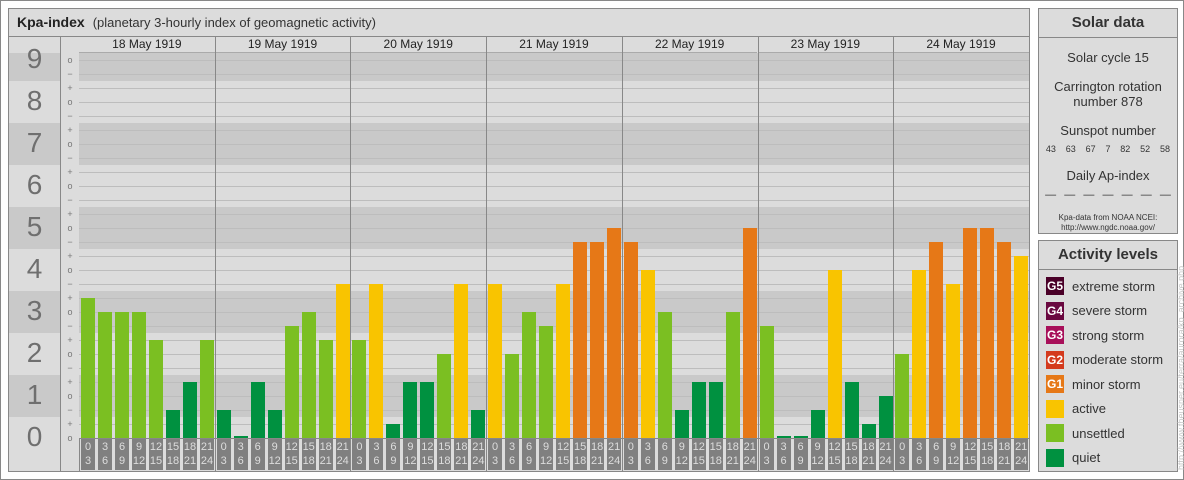  What do you see at coordinates (529, 461) in the screenshot?
I see `interval-end: 9` at bounding box center [529, 461].